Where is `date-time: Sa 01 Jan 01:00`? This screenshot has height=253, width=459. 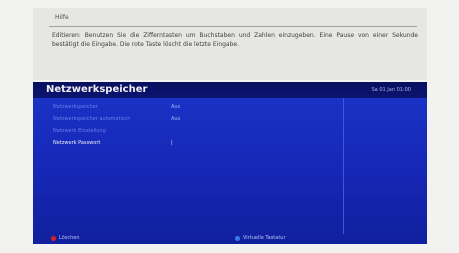
date-time: Sa 01 Jan 01:00 is located at coordinates (391, 90).